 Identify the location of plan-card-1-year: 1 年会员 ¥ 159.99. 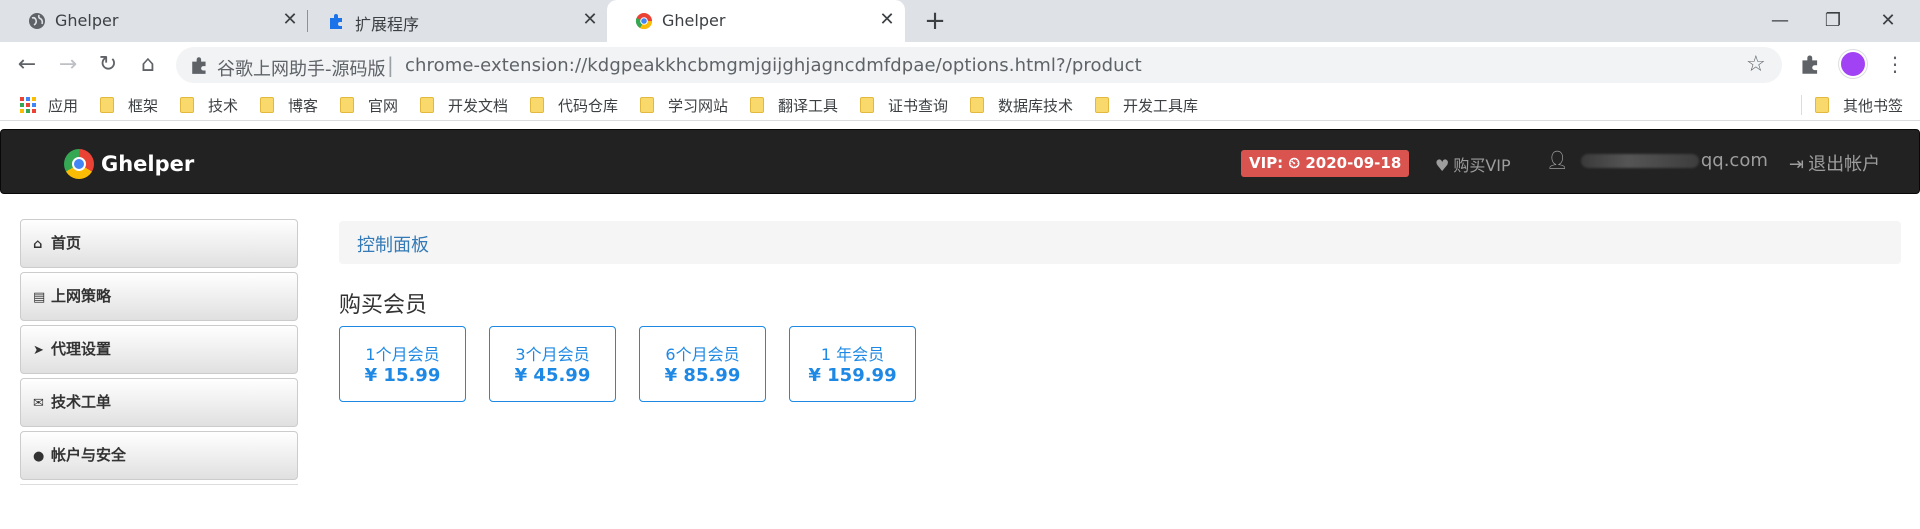
(852, 364).